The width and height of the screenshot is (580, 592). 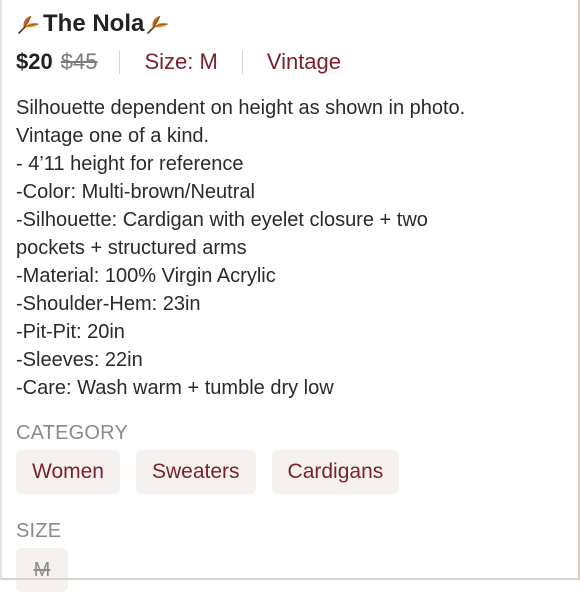 What do you see at coordinates (304, 62) in the screenshot?
I see `brand-link: Vintage` at bounding box center [304, 62].